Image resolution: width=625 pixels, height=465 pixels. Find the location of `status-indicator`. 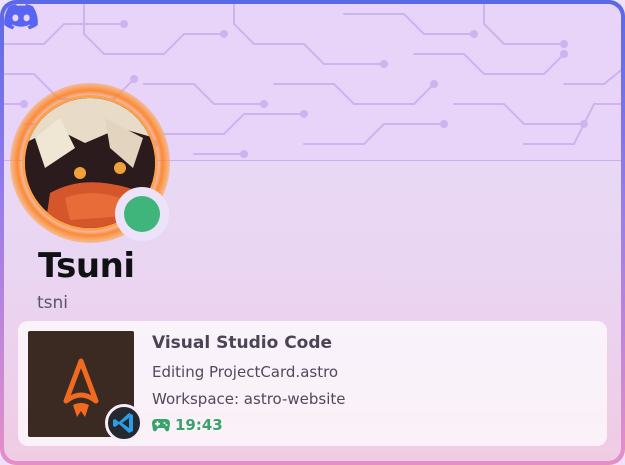

status-indicator is located at coordinates (142, 214).